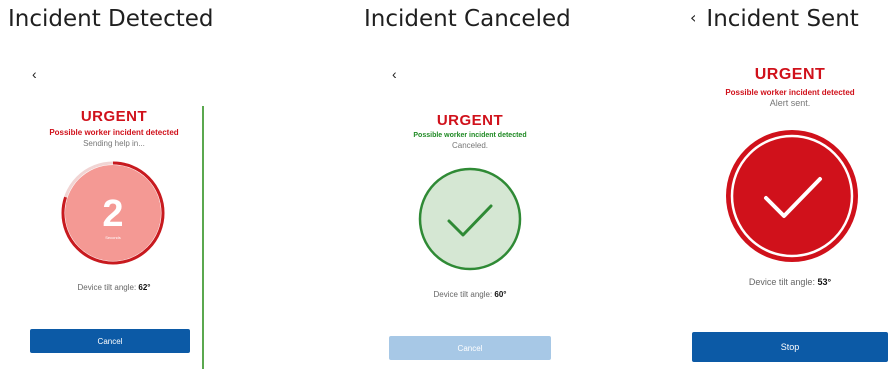 This screenshot has width=892, height=369. I want to click on countdown-number: 2, so click(112, 214).